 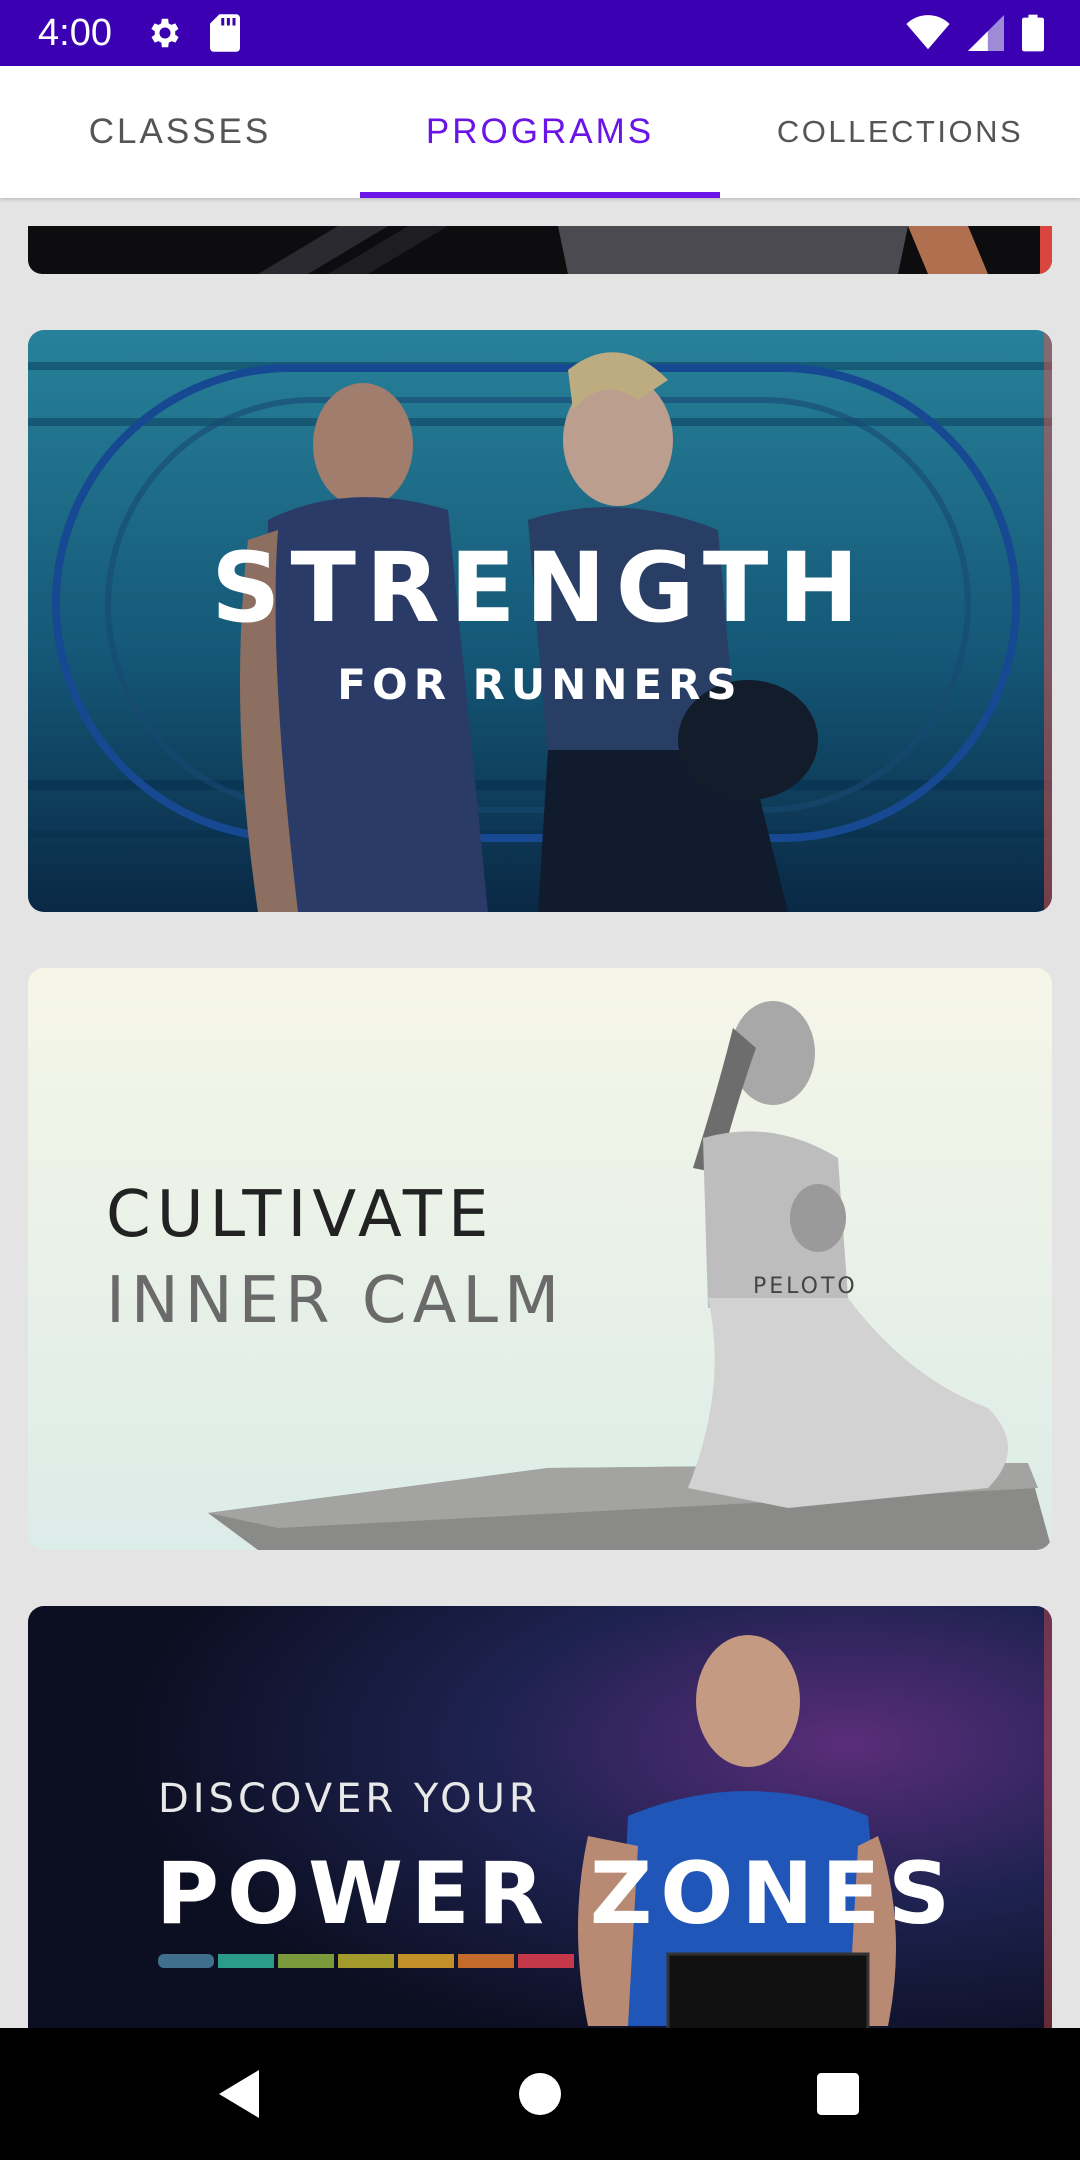 I want to click on tab-programs: PROGRAMS, so click(x=540, y=132).